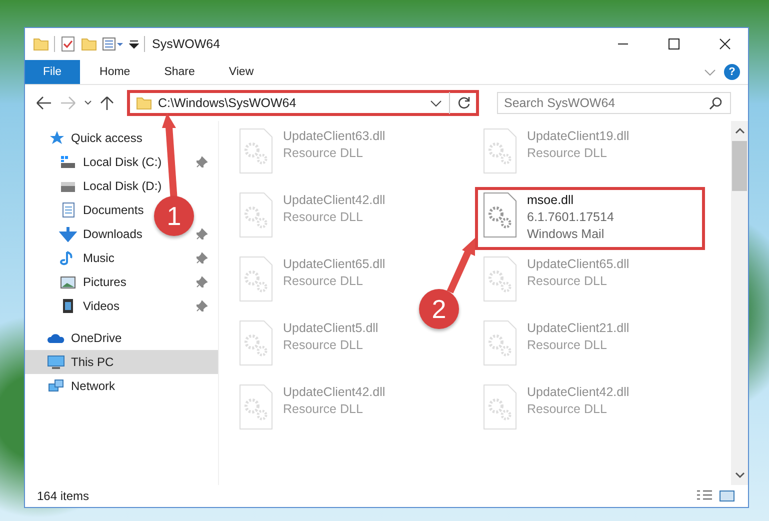 The width and height of the screenshot is (769, 521). I want to click on large-icons-view-icon, so click(727, 496).